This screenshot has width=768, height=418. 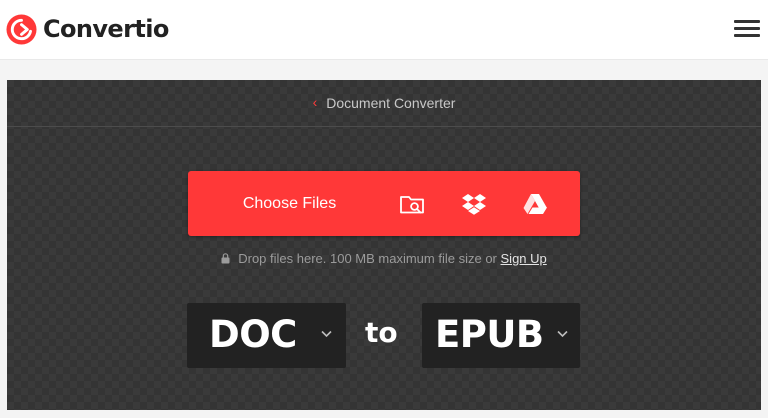 I want to click on dropbox-icon, so click(x=474, y=204).